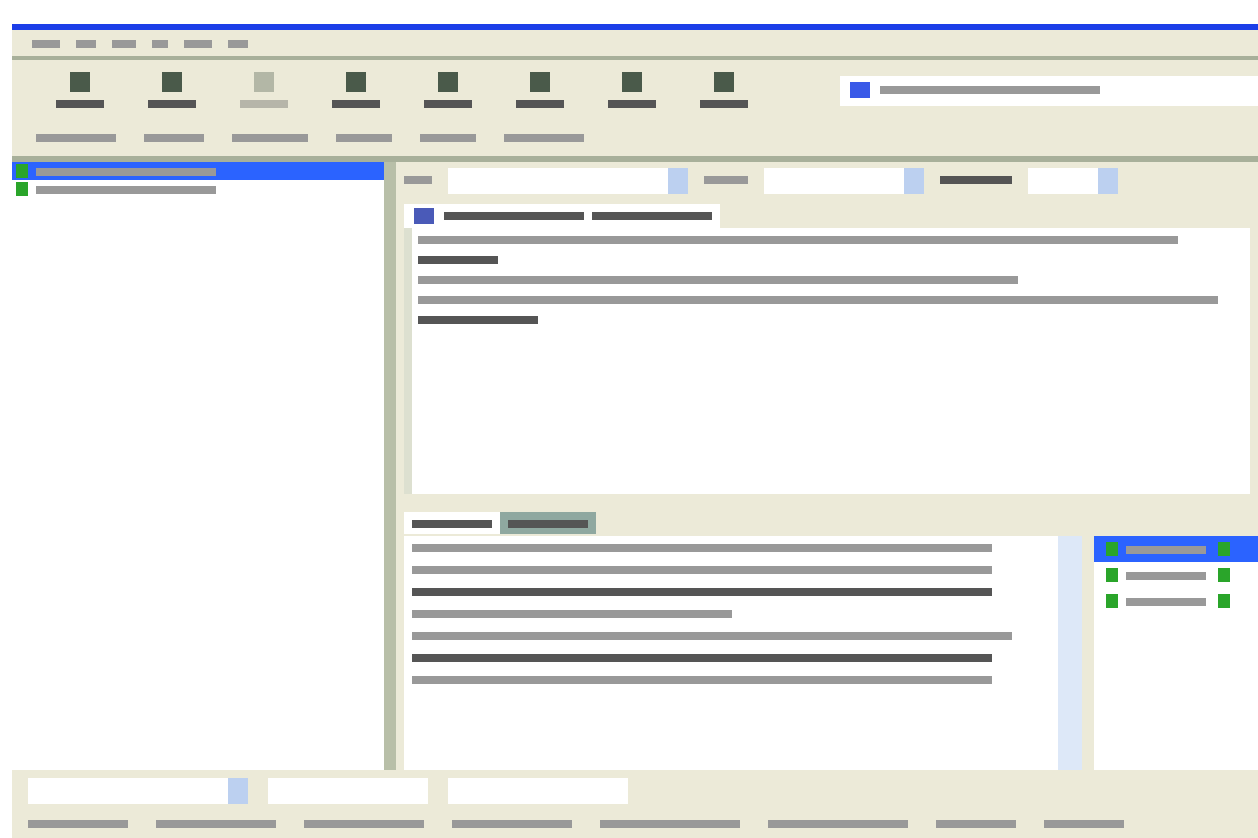 The height and width of the screenshot is (838, 1258). Describe the element at coordinates (198, 171) in the screenshot. I see `tree-item` at that location.